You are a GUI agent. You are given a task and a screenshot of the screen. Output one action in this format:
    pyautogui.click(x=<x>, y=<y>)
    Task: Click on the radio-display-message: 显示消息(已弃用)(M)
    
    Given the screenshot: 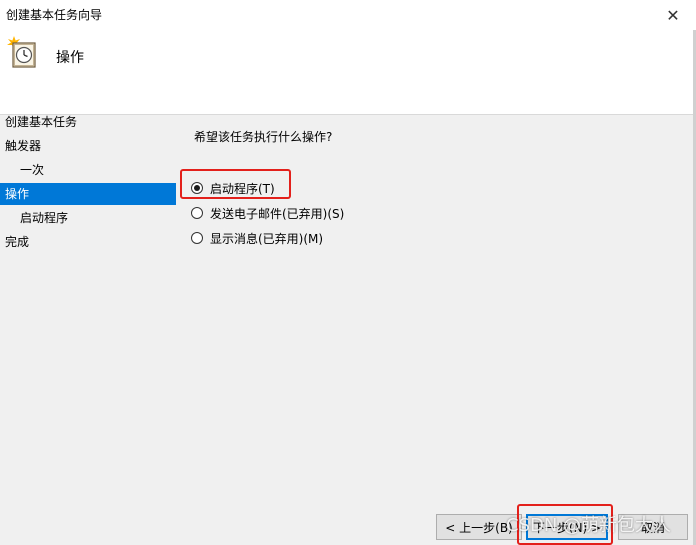 What is the action you would take?
    pyautogui.click(x=257, y=238)
    